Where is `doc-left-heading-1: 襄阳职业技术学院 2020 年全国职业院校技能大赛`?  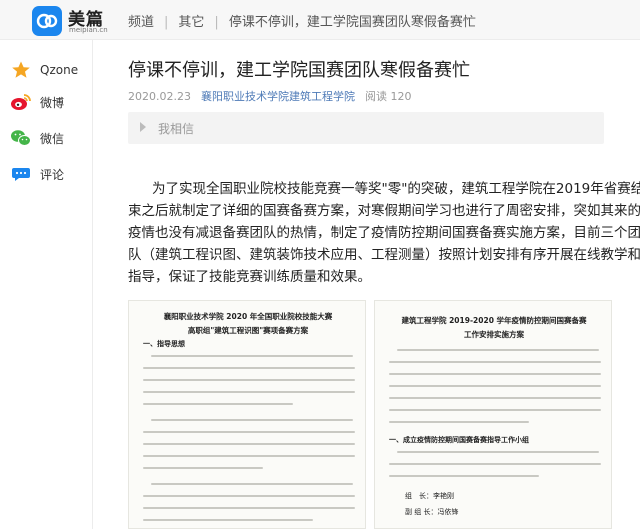
doc-left-heading-1: 襄阳职业技术学院 2020 年全国职业院校技能大赛 is located at coordinates (248, 316).